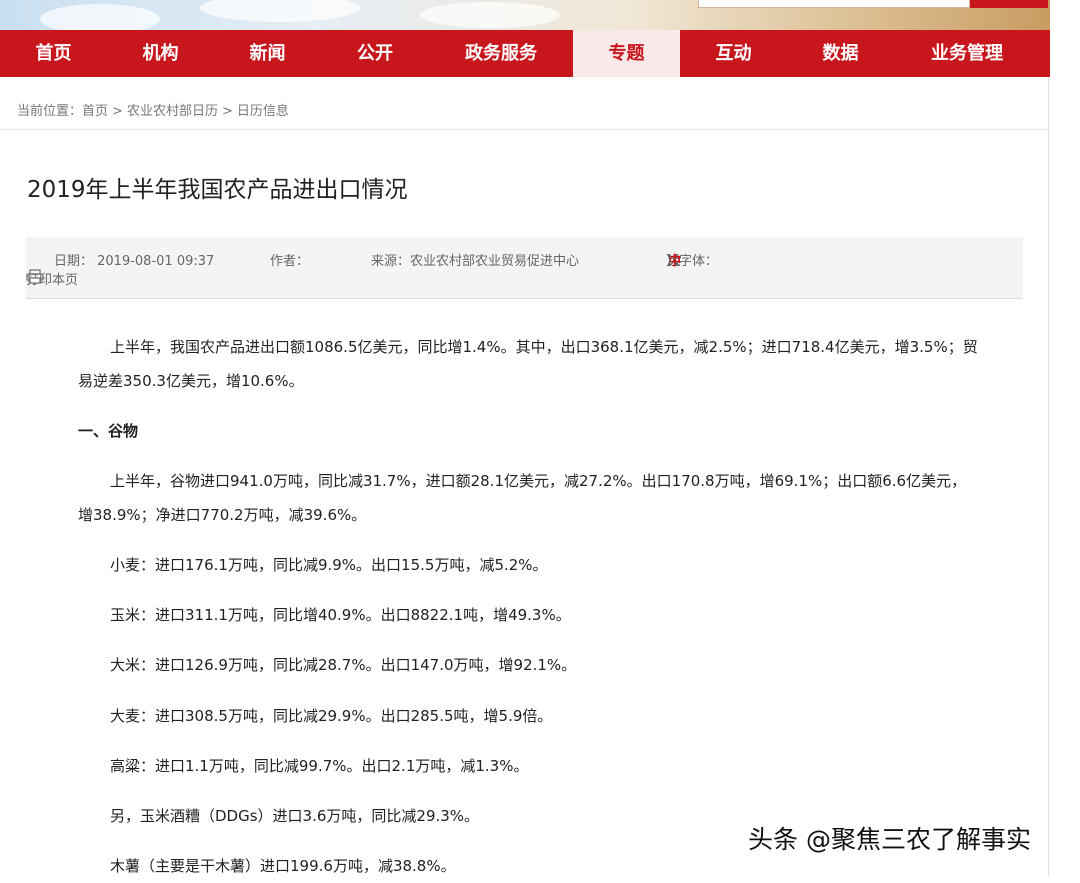 The width and height of the screenshot is (1080, 883). Describe the element at coordinates (626, 53) in the screenshot. I see `nav-item-topics: 专题` at that location.